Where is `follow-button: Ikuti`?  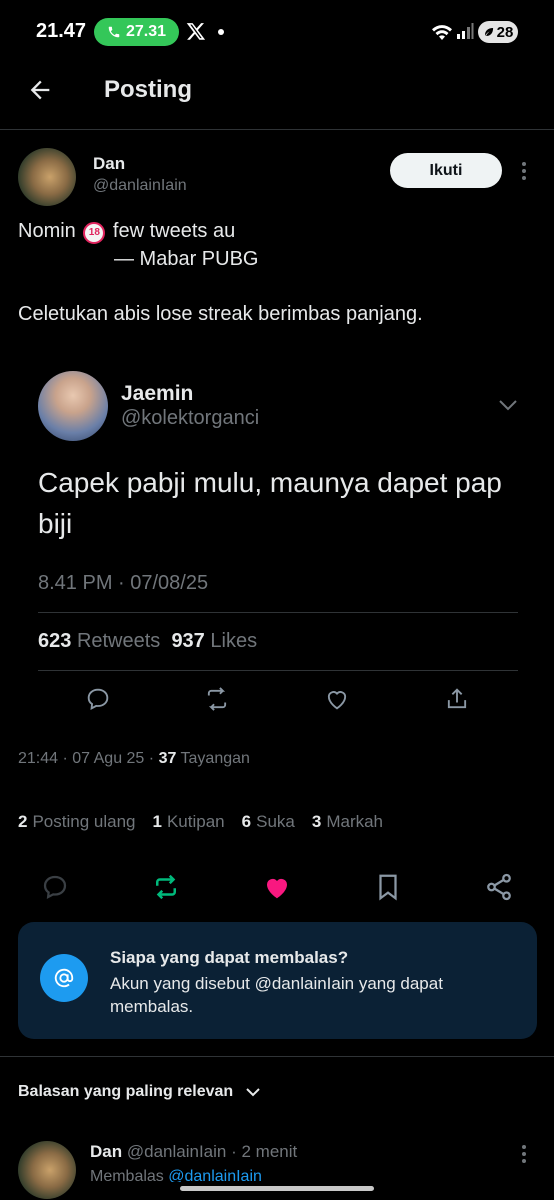
follow-button: Ikuti is located at coordinates (446, 170).